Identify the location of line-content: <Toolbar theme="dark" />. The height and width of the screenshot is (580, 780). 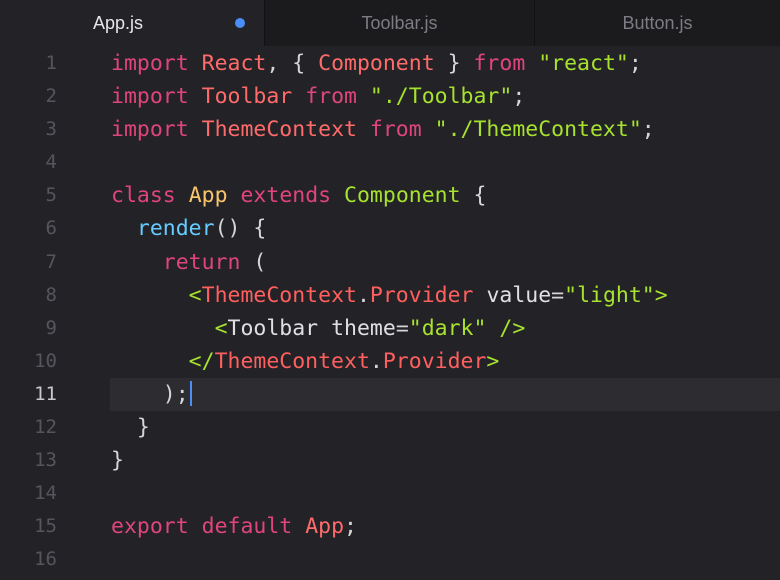
(318, 328).